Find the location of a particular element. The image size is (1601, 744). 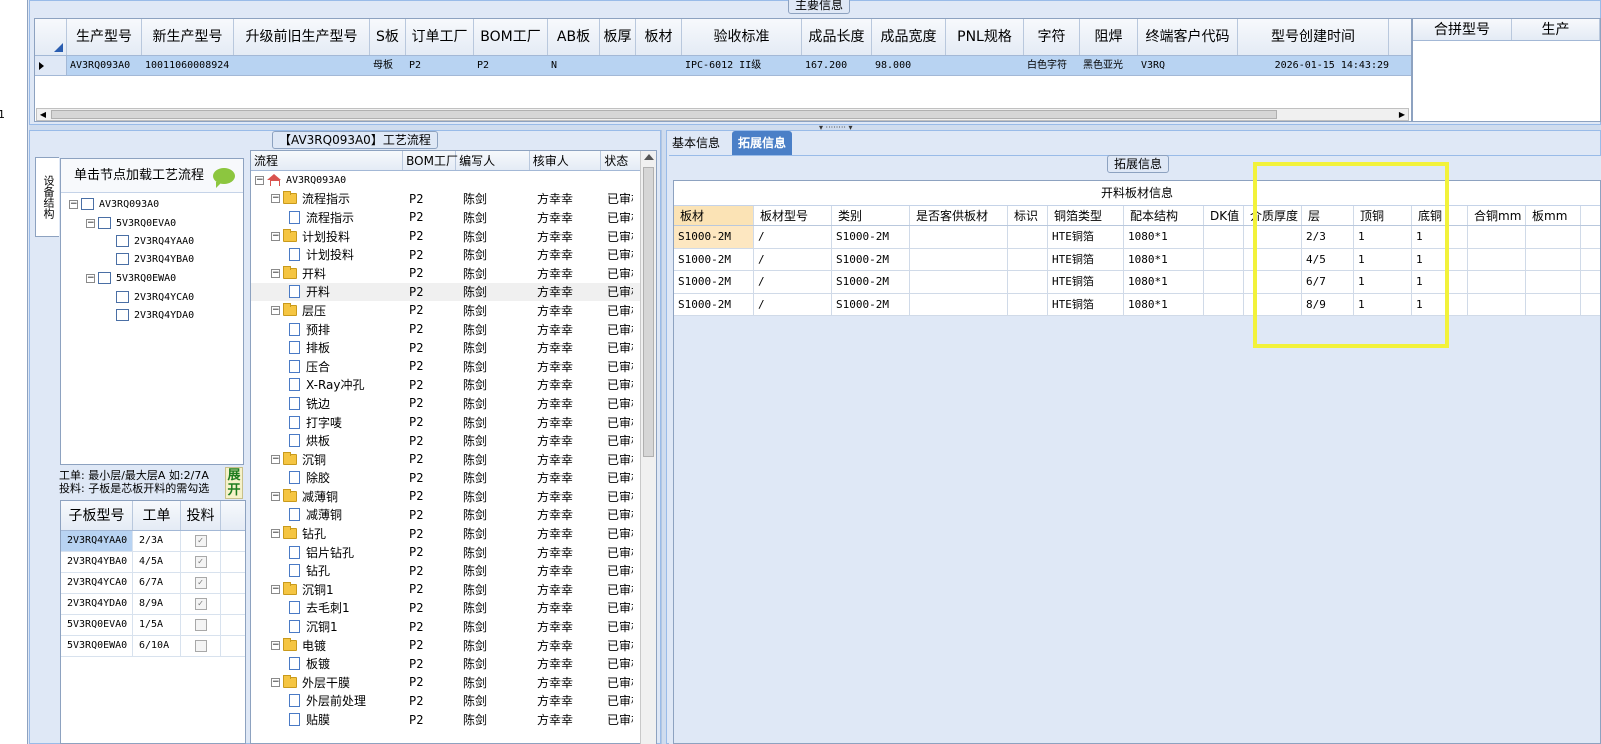

process-name-cell: 打字唛 is located at coordinates (327, 422).